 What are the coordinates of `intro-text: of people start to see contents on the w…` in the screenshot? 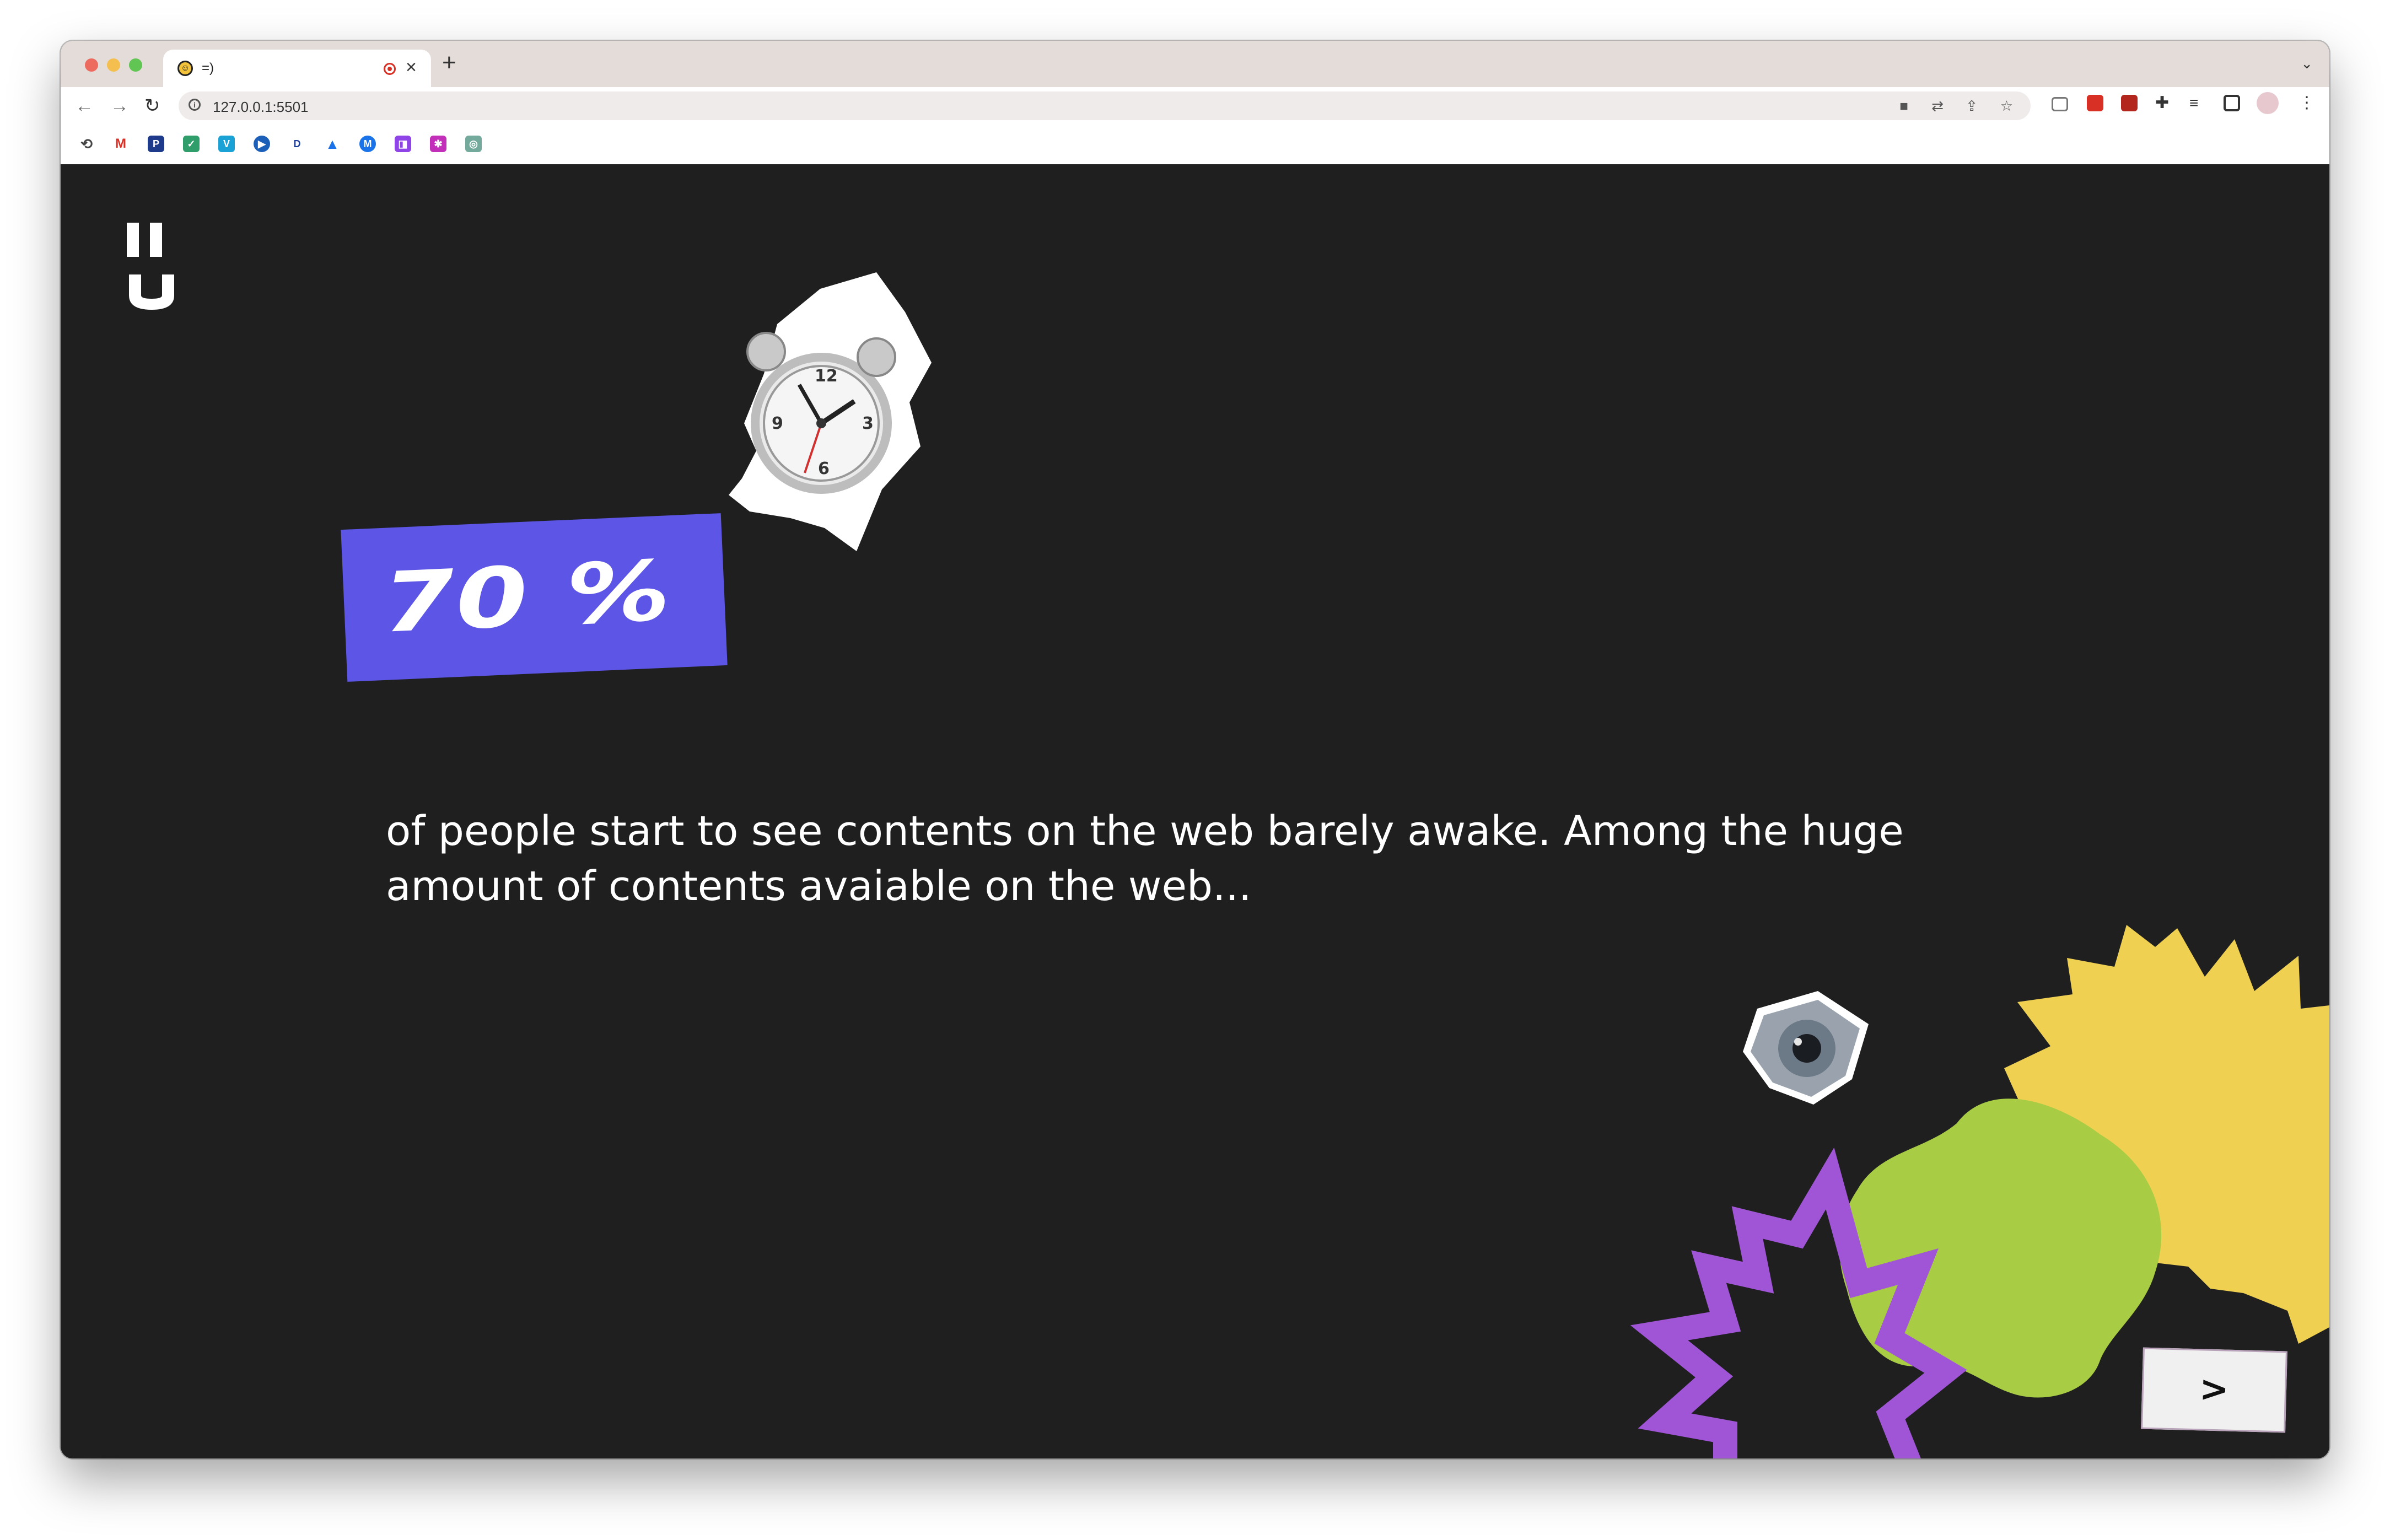 It's located at (1145, 858).